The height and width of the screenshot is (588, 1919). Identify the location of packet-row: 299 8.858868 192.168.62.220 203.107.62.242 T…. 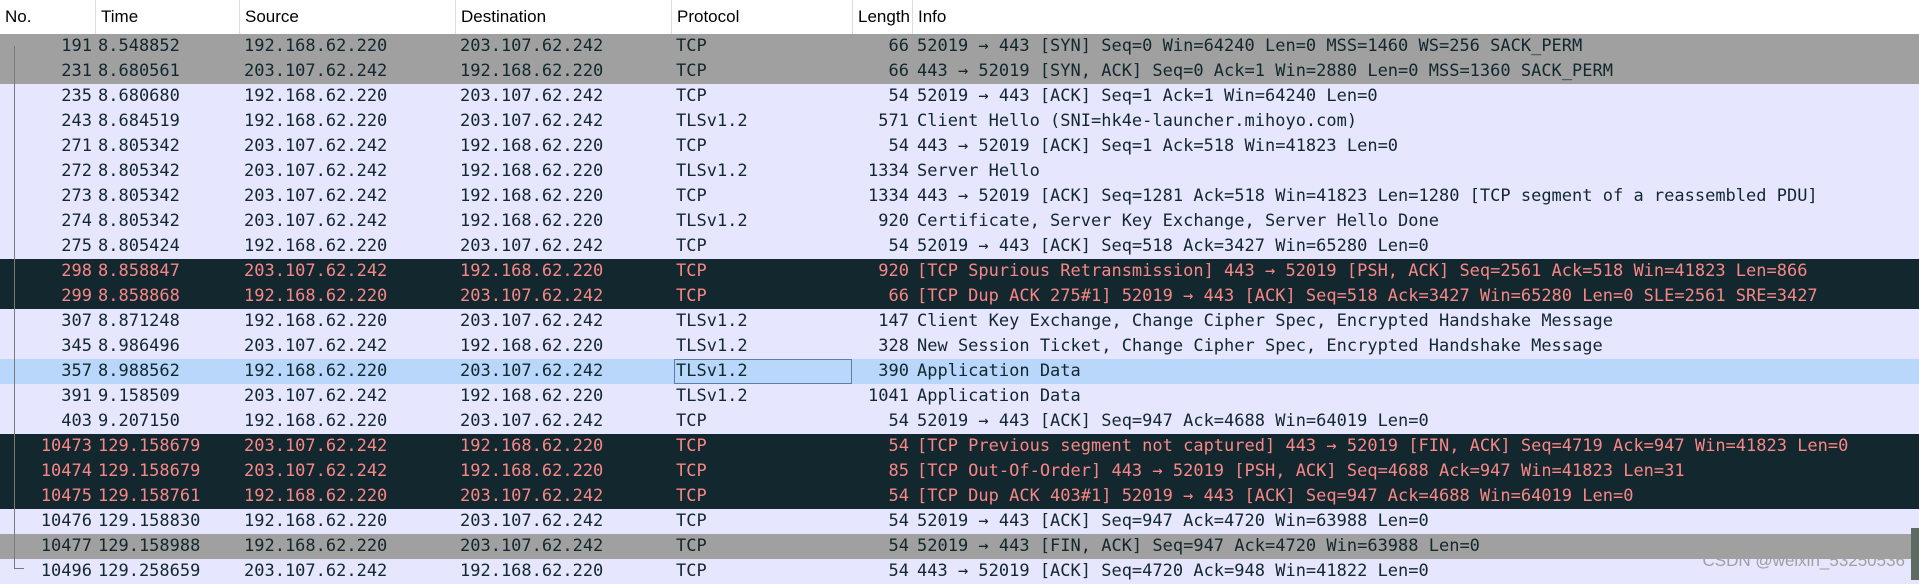
(959, 296).